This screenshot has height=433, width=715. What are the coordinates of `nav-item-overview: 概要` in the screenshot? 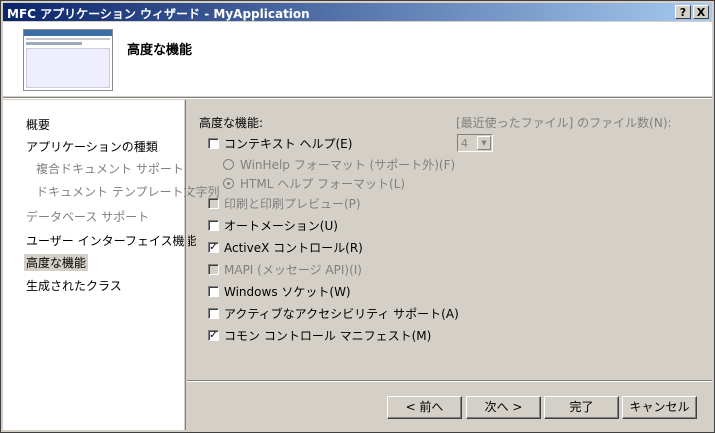 It's located at (38, 124).